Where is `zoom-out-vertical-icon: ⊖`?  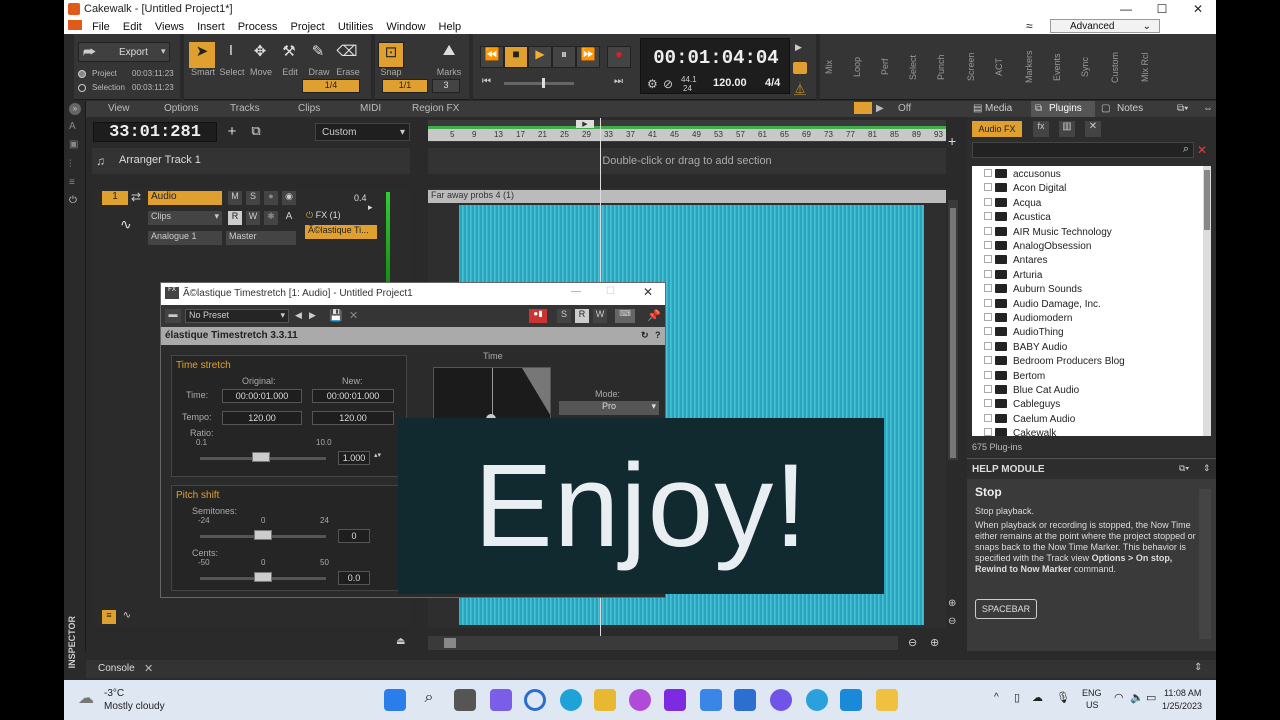
zoom-out-vertical-icon: ⊖ is located at coordinates (952, 621).